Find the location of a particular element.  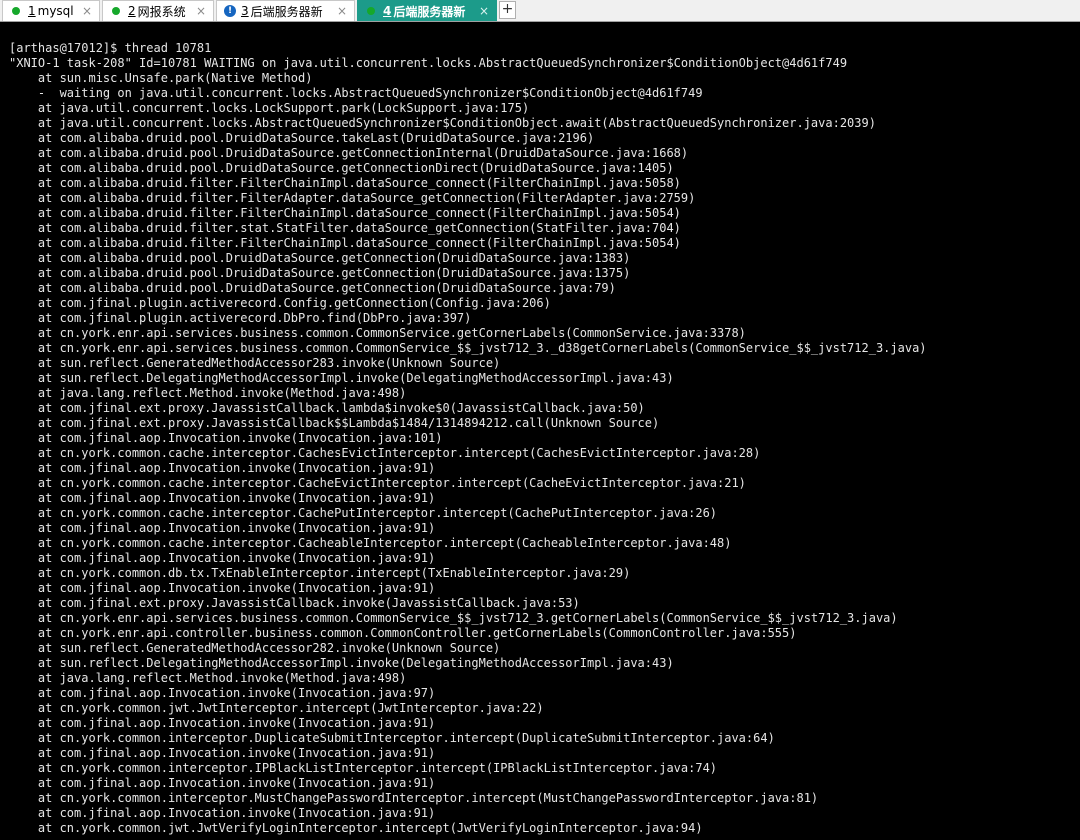

tab-number: 1 is located at coordinates (32, 11).